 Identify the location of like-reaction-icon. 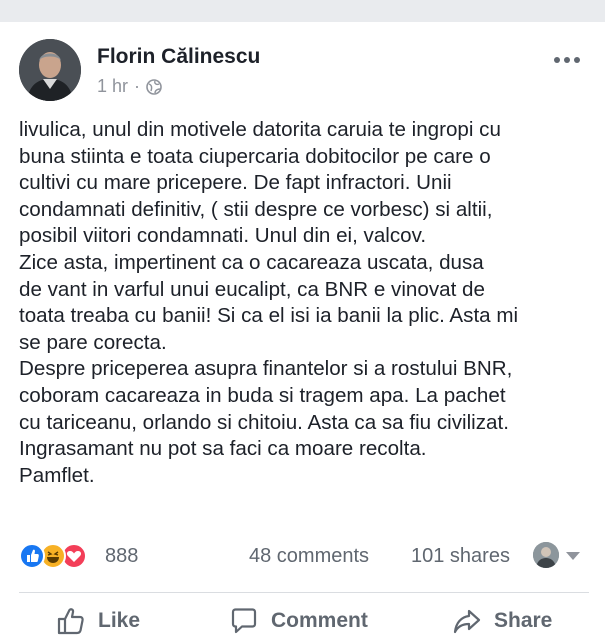
(32, 556).